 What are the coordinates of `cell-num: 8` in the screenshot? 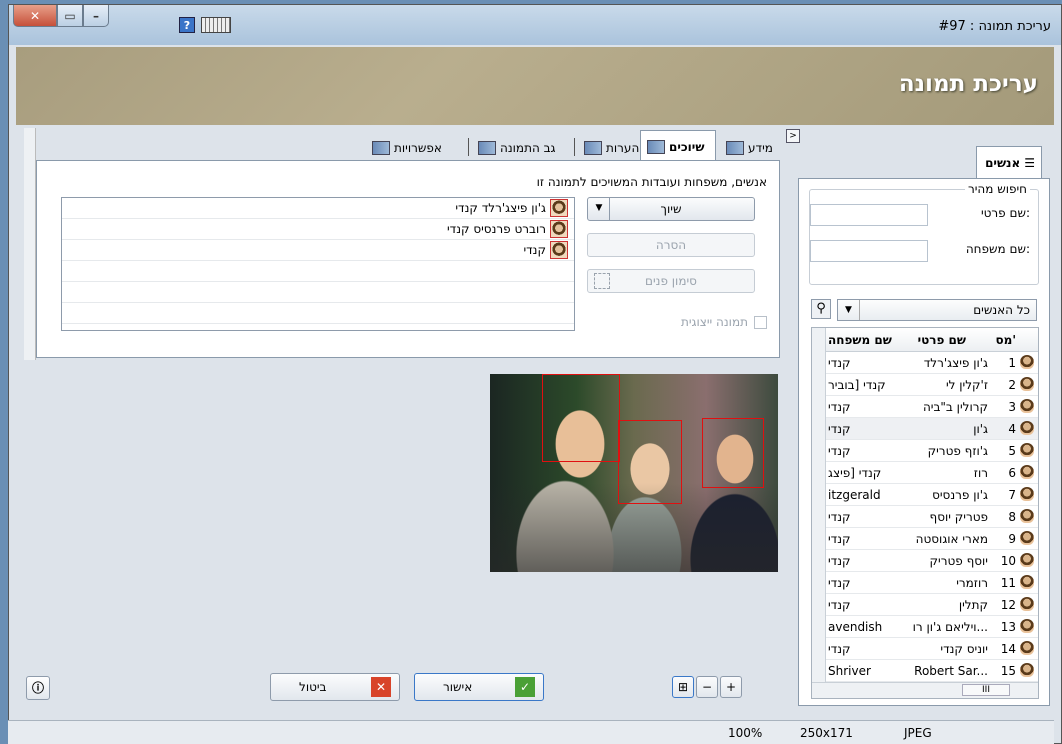 It's located at (1012, 517).